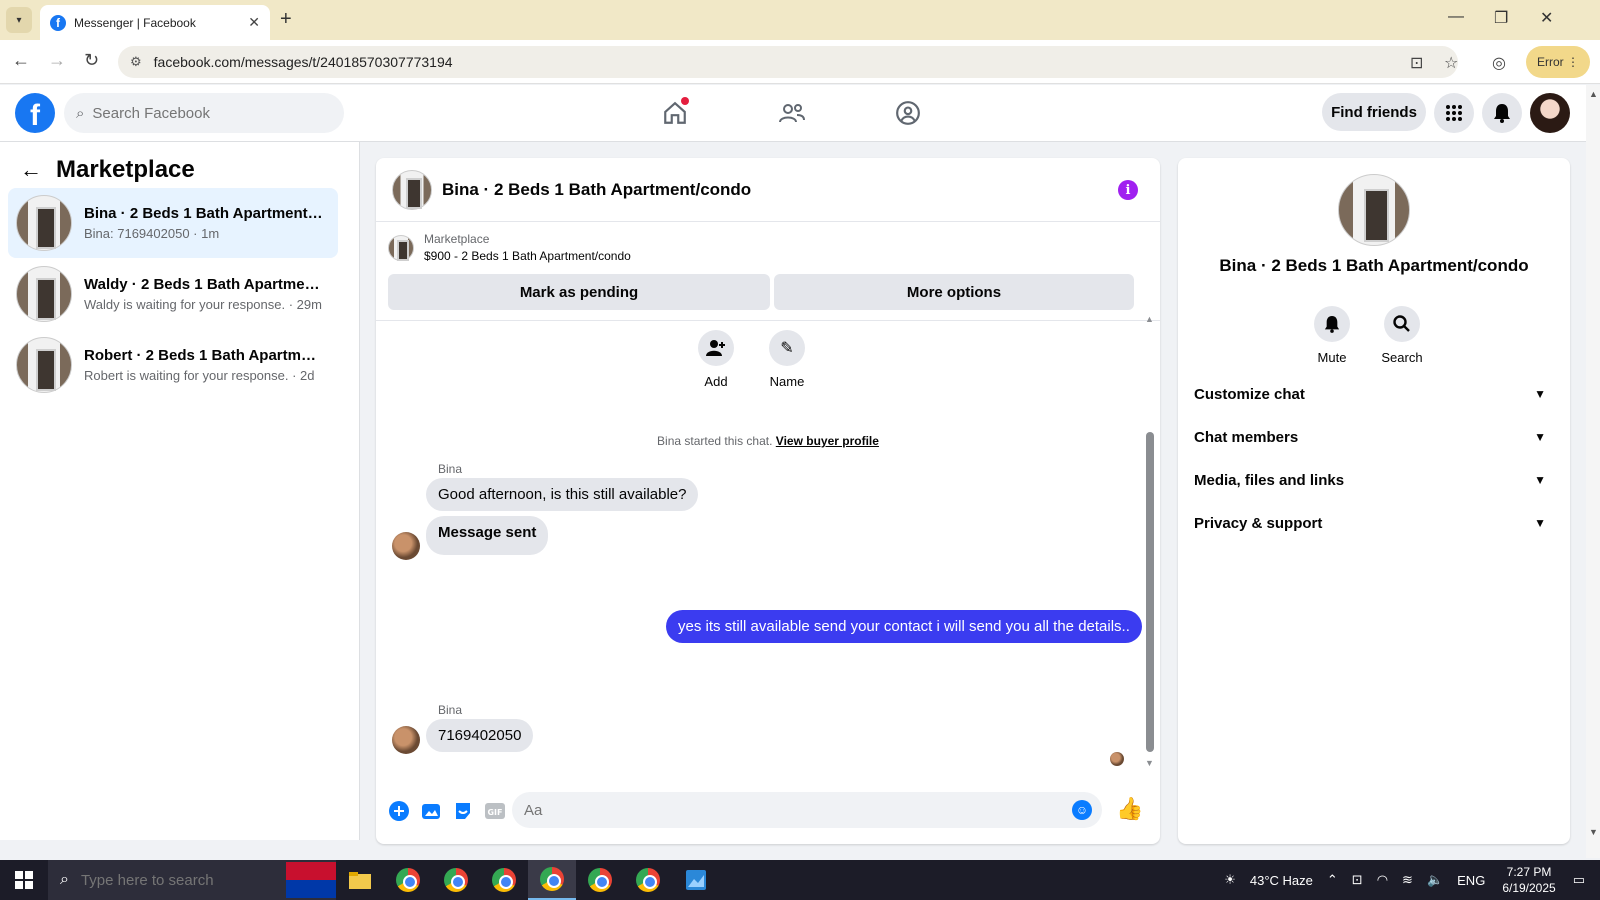 The height and width of the screenshot is (900, 1600). What do you see at coordinates (1407, 880) in the screenshot?
I see `wifi-icon: ≋` at bounding box center [1407, 880].